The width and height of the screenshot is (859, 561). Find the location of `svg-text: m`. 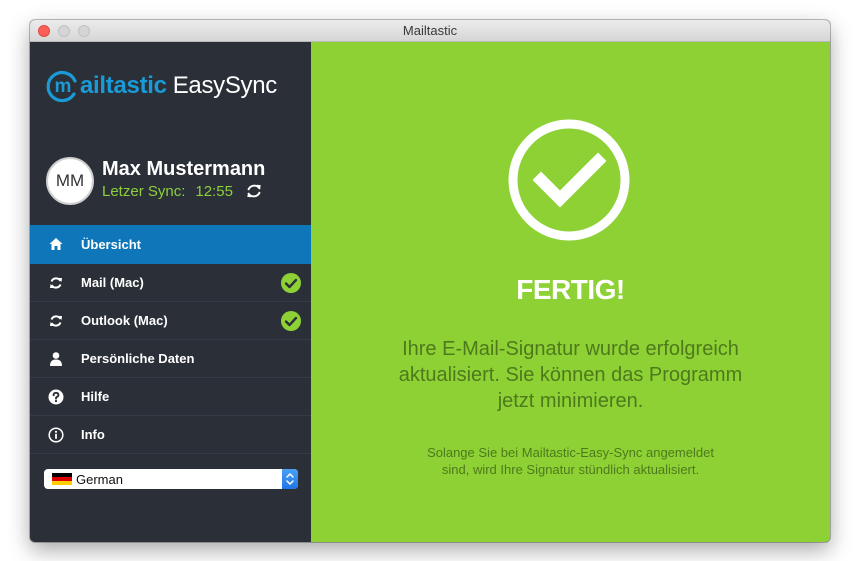

svg-text: m is located at coordinates (63, 86).